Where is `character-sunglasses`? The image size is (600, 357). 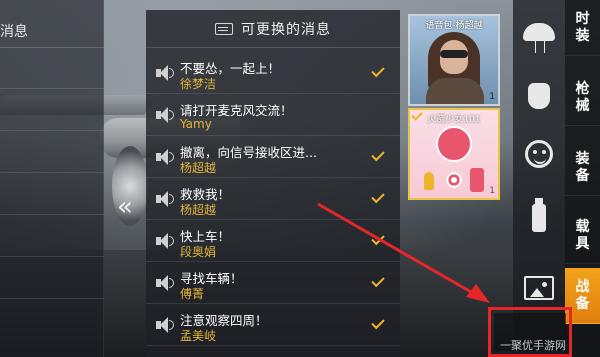 character-sunglasses is located at coordinates (454, 54).